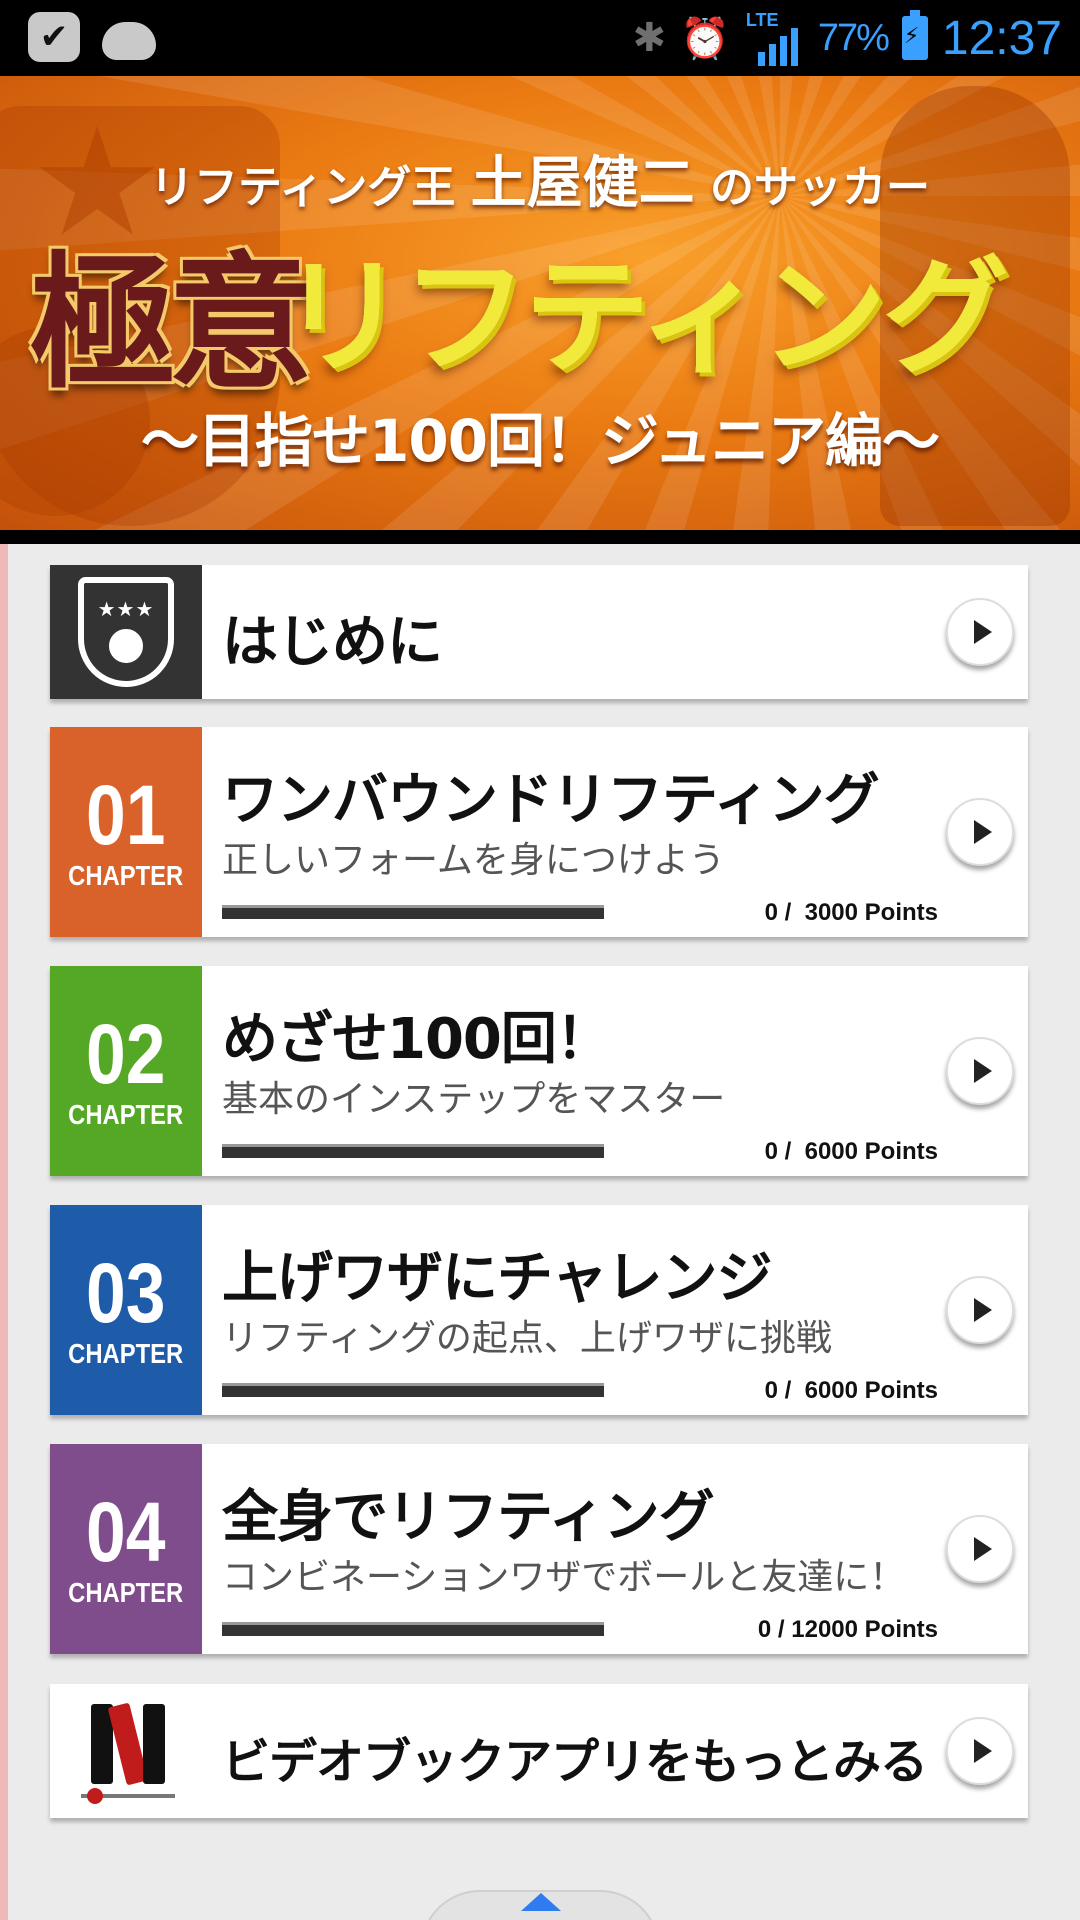  I want to click on banner-title: 極意 リフティング, so click(550, 307).